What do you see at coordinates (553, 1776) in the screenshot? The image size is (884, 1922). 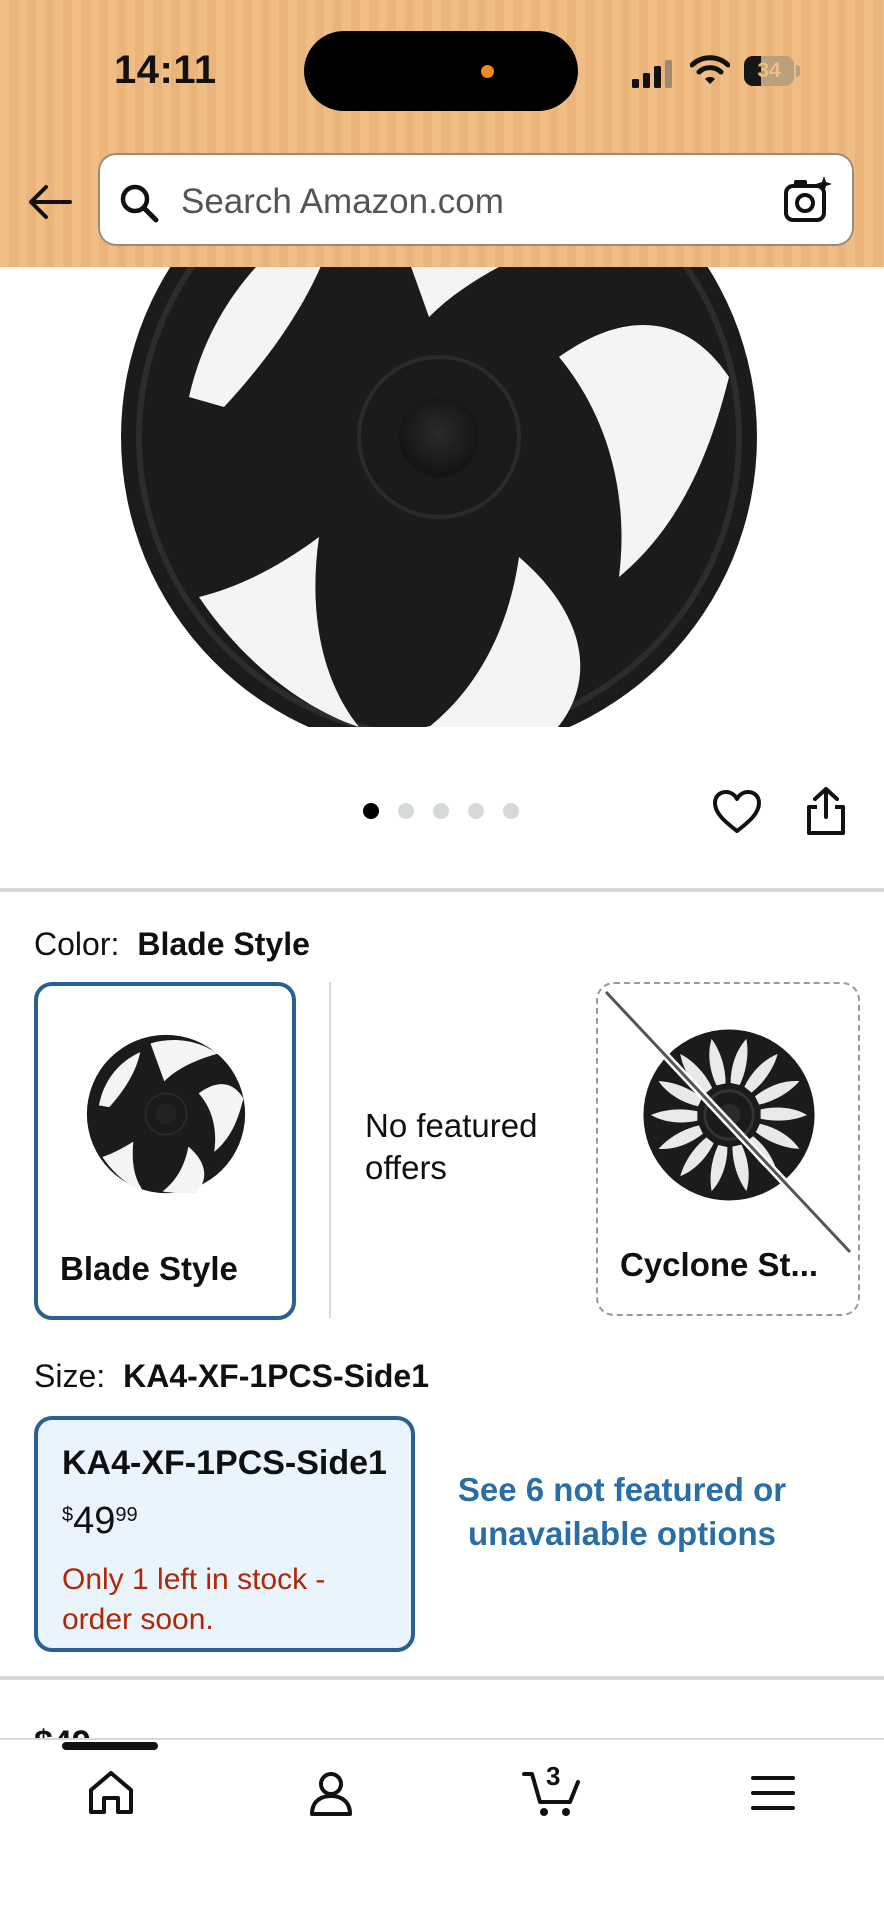 I see `cart-count-badge: 3` at bounding box center [553, 1776].